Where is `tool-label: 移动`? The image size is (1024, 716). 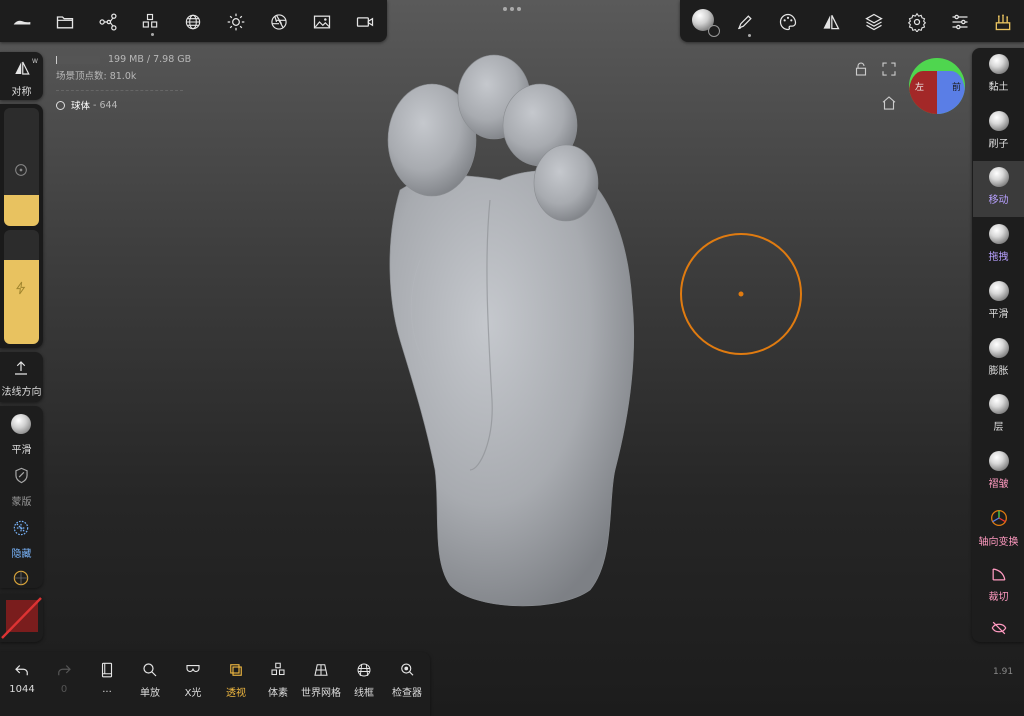 tool-label: 移动 is located at coordinates (998, 201).